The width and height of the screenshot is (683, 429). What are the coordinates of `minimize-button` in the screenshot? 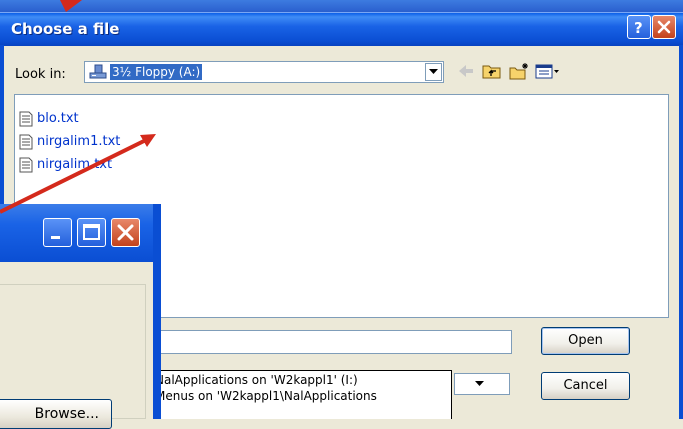 It's located at (57, 232).